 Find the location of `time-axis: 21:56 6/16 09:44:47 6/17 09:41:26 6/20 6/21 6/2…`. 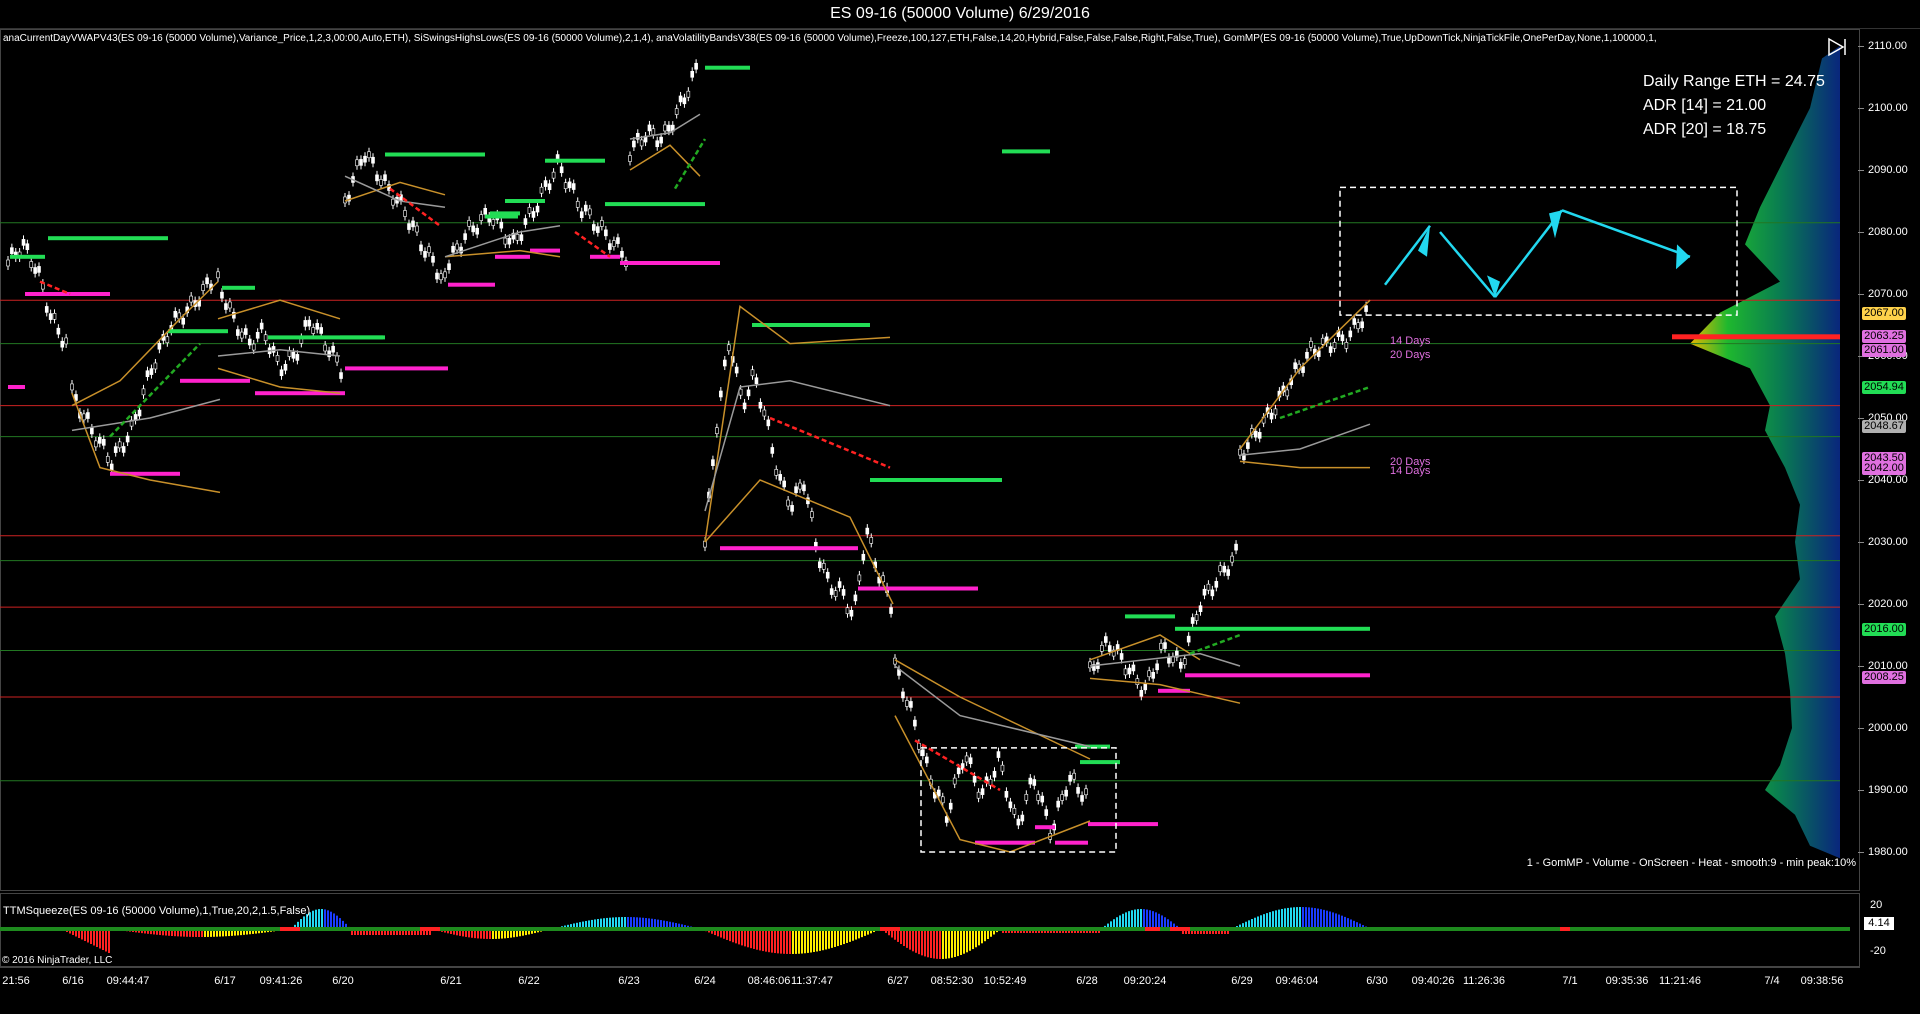

time-axis: 21:56 6/16 09:44:47 6/17 09:41:26 6/20 6/21 6/2… is located at coordinates (930, 977).